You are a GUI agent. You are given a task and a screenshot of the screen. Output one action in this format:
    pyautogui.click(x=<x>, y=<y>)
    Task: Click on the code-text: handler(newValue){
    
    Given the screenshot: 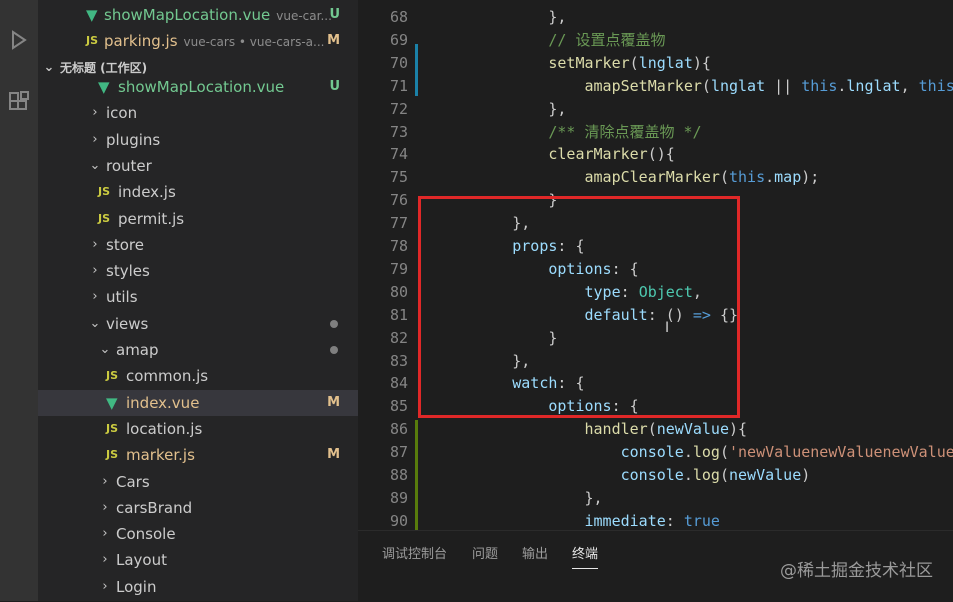 What is the action you would take?
    pyautogui.click(x=666, y=429)
    